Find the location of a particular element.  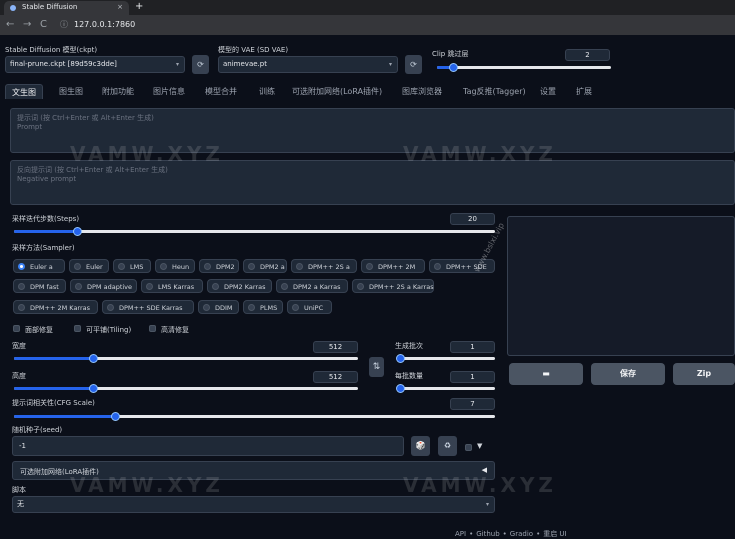

tab-checkpoint-merger: 模型合并 is located at coordinates (221, 91).